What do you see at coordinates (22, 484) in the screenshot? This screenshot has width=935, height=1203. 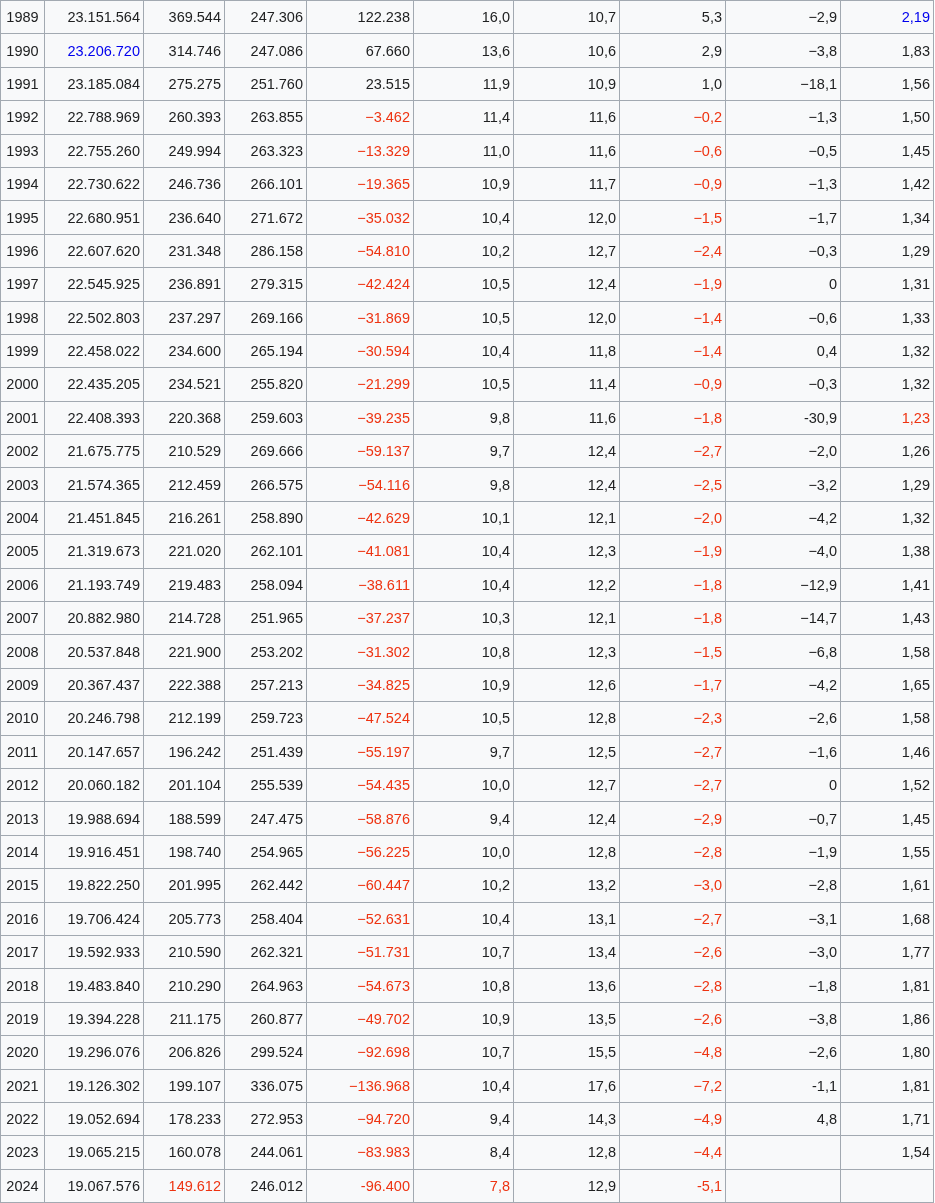 I see `year-cell: 2003` at bounding box center [22, 484].